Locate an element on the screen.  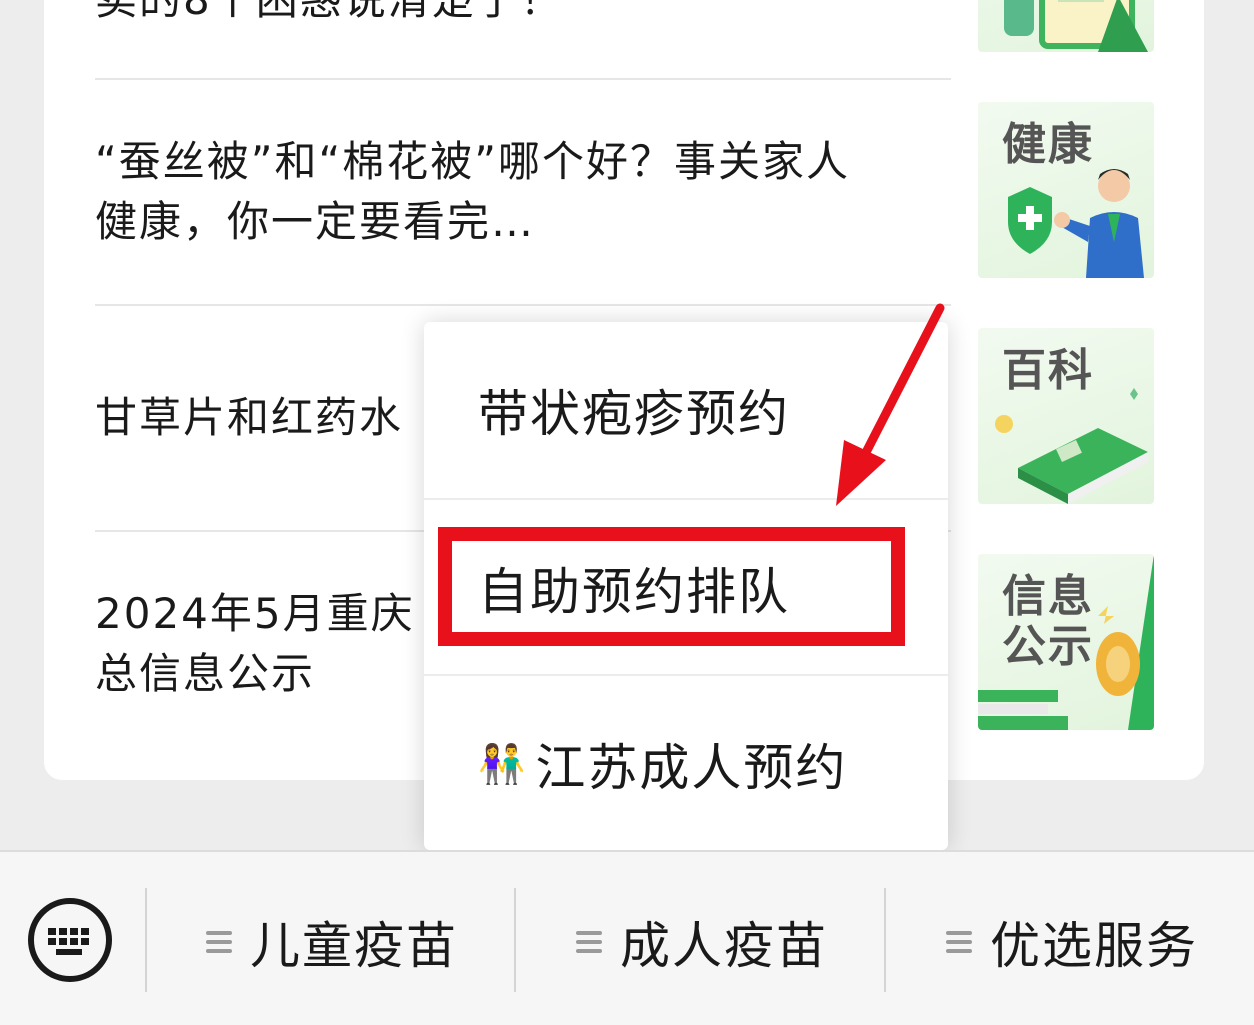
article-item-1: 卖的8个困惑说清楚了！ is located at coordinates (523, 15).